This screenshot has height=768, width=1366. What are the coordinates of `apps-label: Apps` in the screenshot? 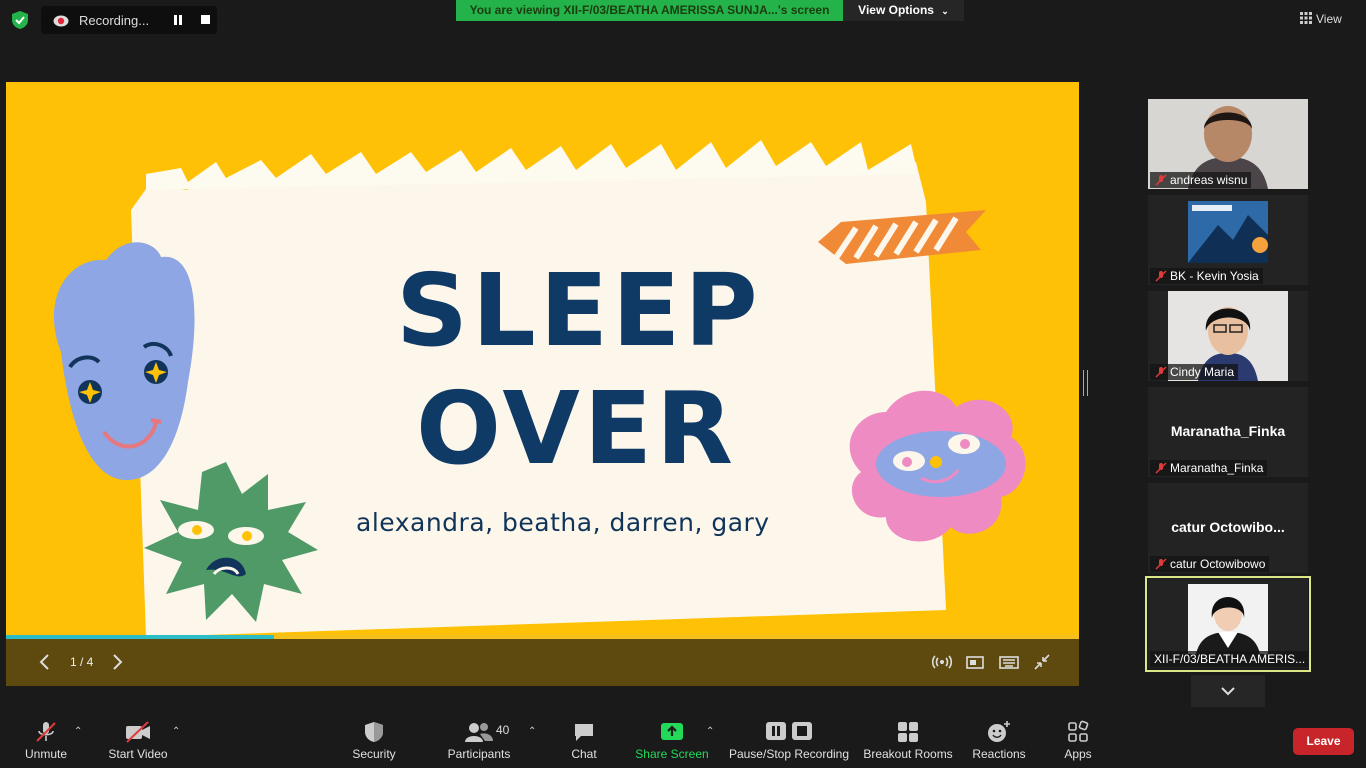 It's located at (1078, 754).